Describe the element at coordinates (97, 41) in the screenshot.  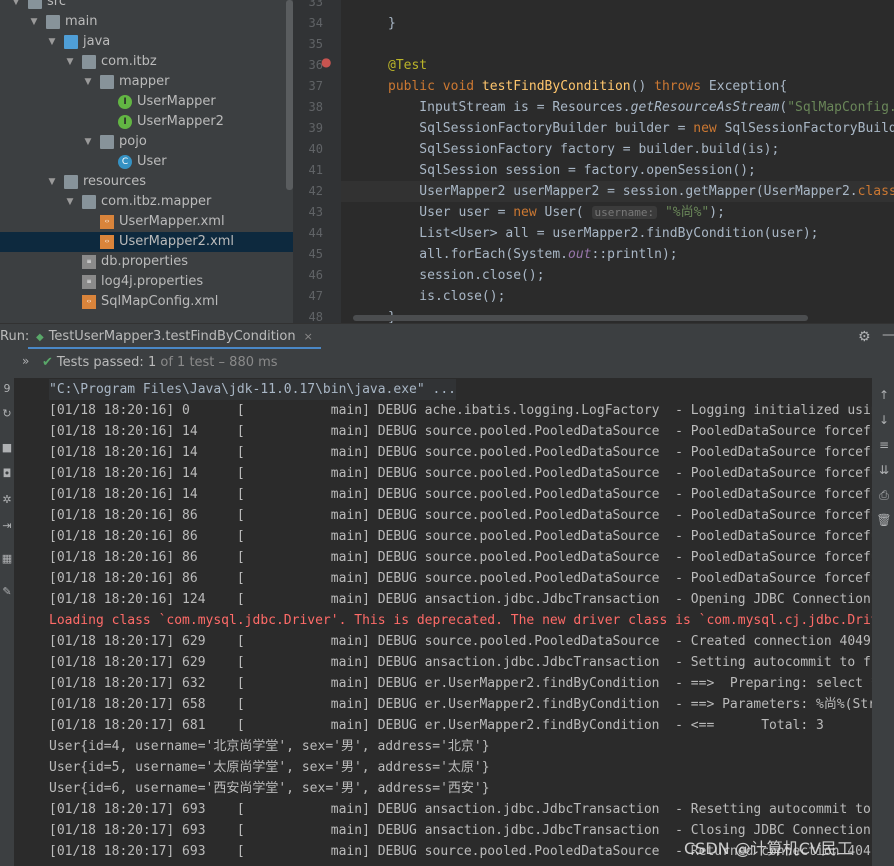
I see `tree-item-label: java` at that location.